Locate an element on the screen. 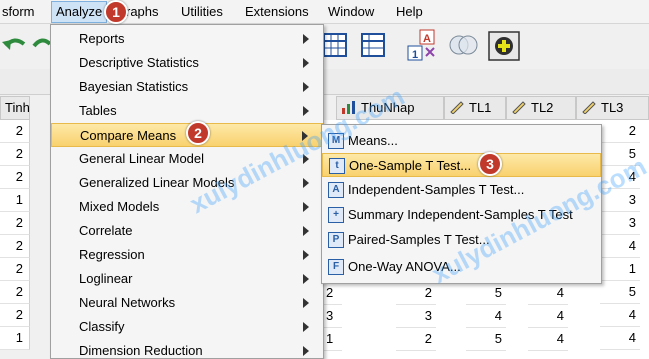 The height and width of the screenshot is (359, 649). menu-item-label: Bayesian Statistics is located at coordinates (134, 86).